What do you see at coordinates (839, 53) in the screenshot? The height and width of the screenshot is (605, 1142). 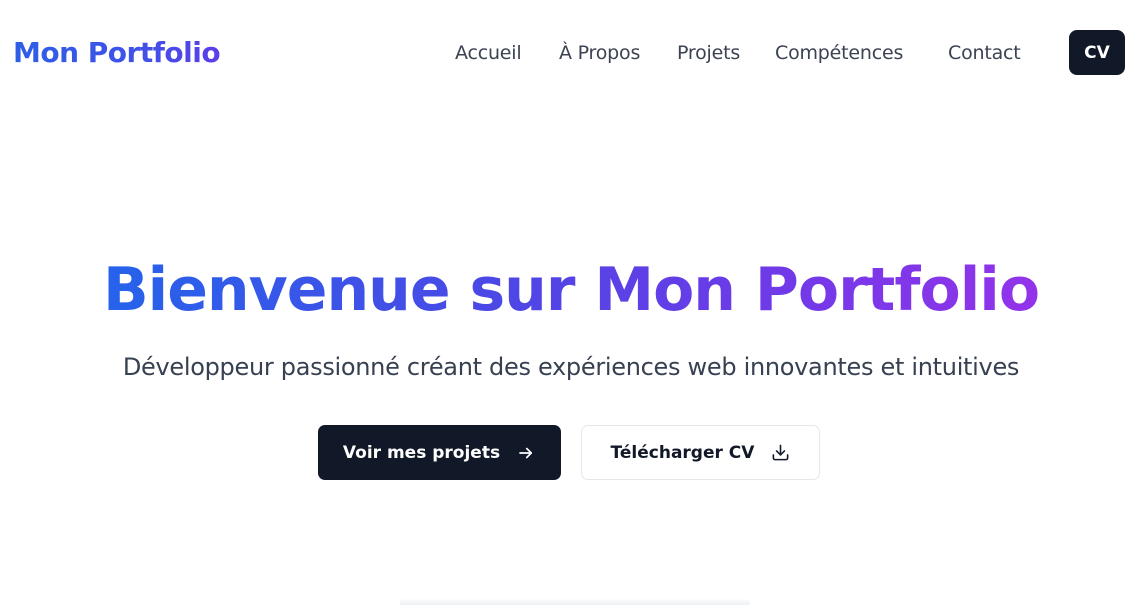 I see `nav-link-competences: Compétences` at bounding box center [839, 53].